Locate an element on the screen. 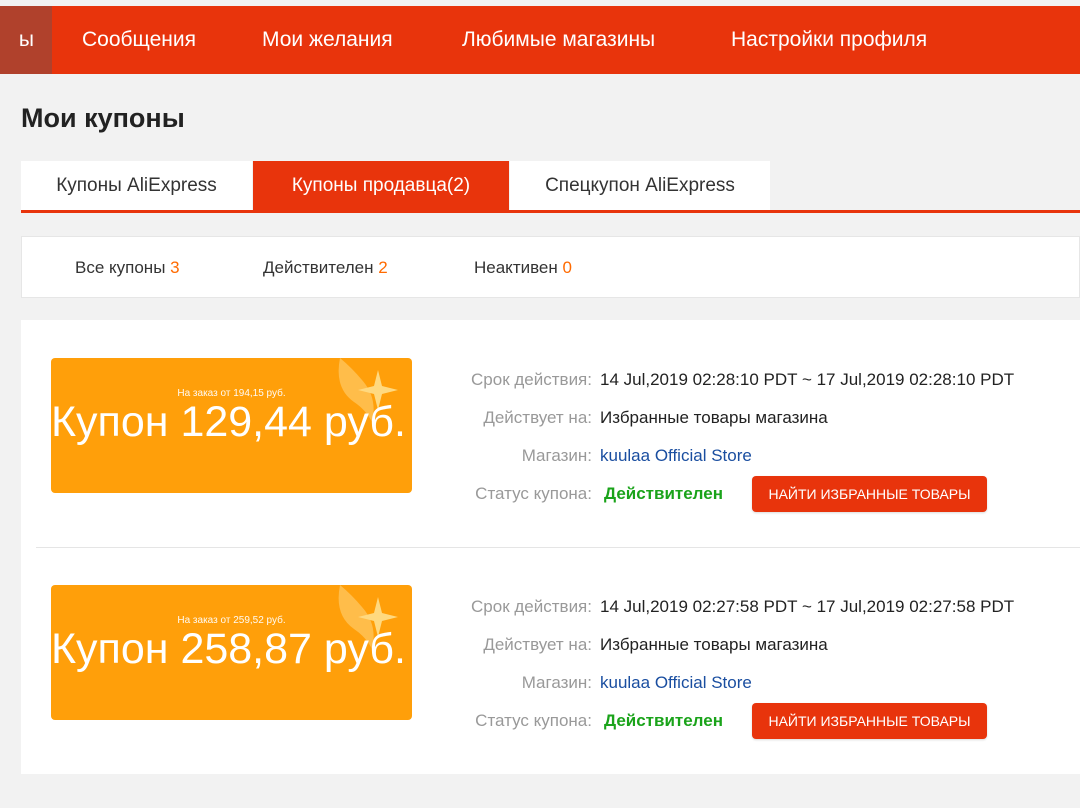 Image resolution: width=1080 pixels, height=808 pixels. filter-valid: Действителен 2 is located at coordinates (325, 268).